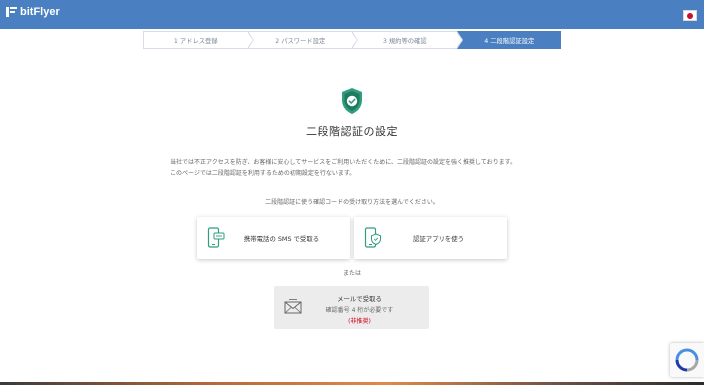 The width and height of the screenshot is (704, 385). Describe the element at coordinates (281, 238) in the screenshot. I see `sms-option-label: 携帯電話の SMS で受取る` at that location.